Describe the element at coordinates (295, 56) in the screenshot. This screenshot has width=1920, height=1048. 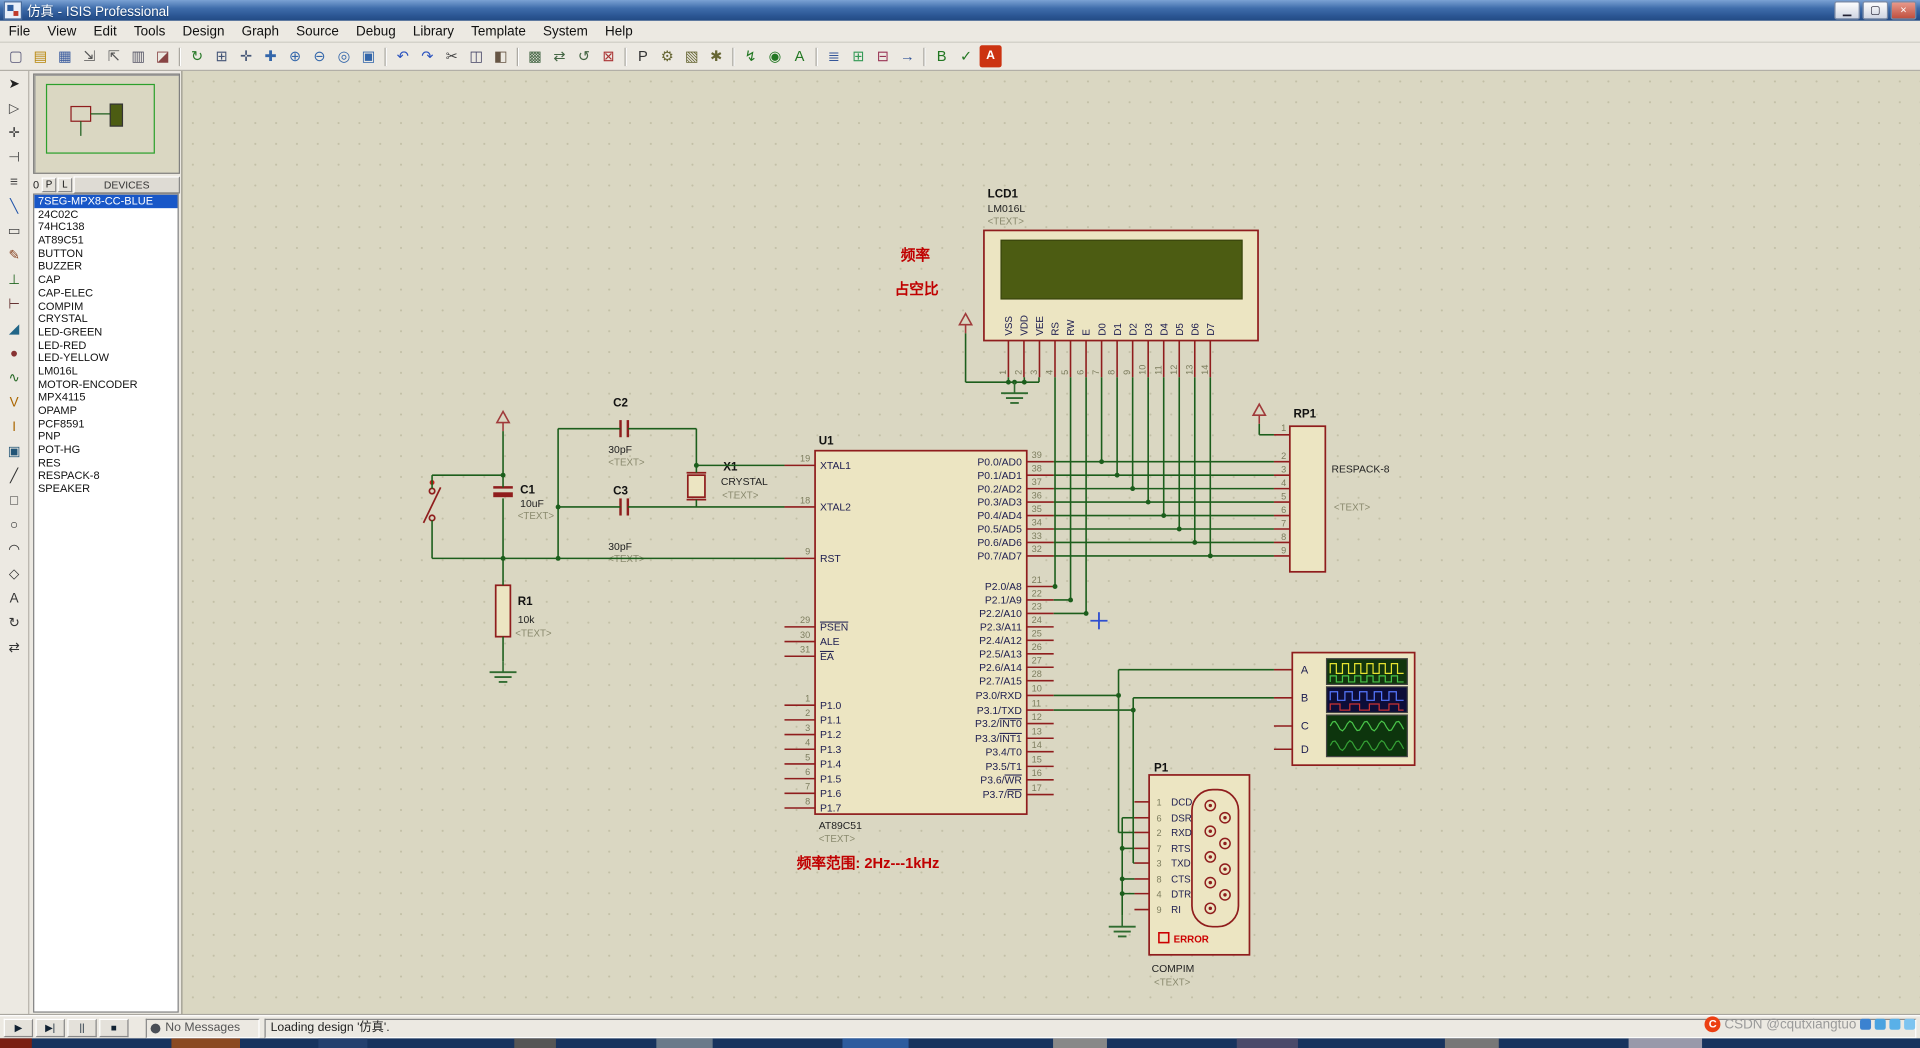
I see `zoom-in-icon: ⊕` at that location.